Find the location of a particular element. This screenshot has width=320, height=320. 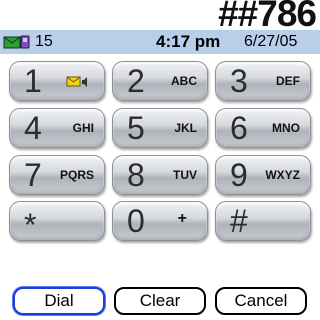

envelope-phone-icon is located at coordinates (17, 42).